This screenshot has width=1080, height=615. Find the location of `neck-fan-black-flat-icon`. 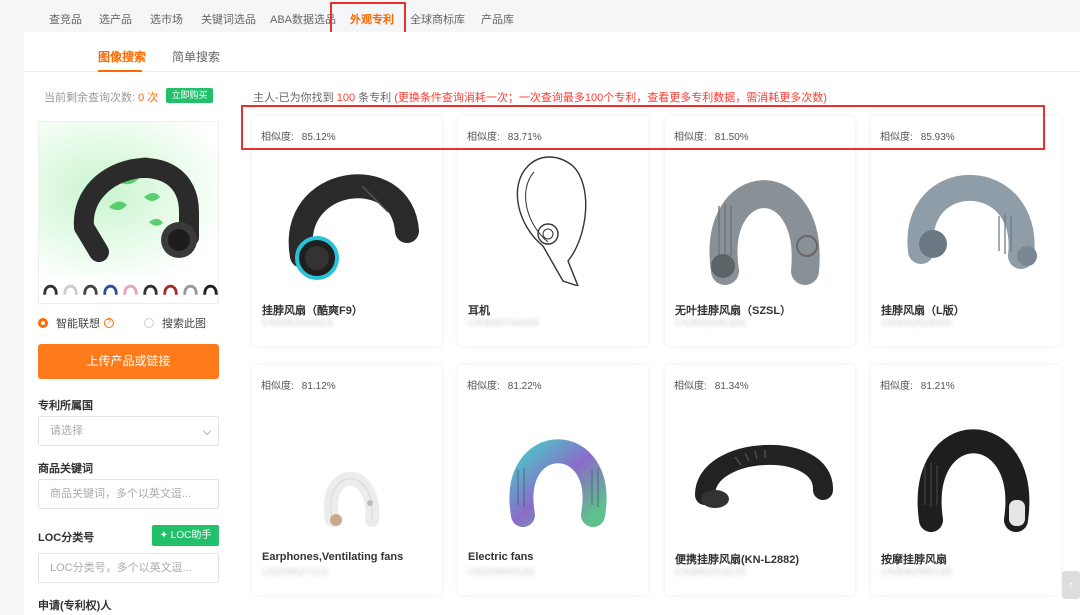

neck-fan-black-flat-icon is located at coordinates (764, 476).